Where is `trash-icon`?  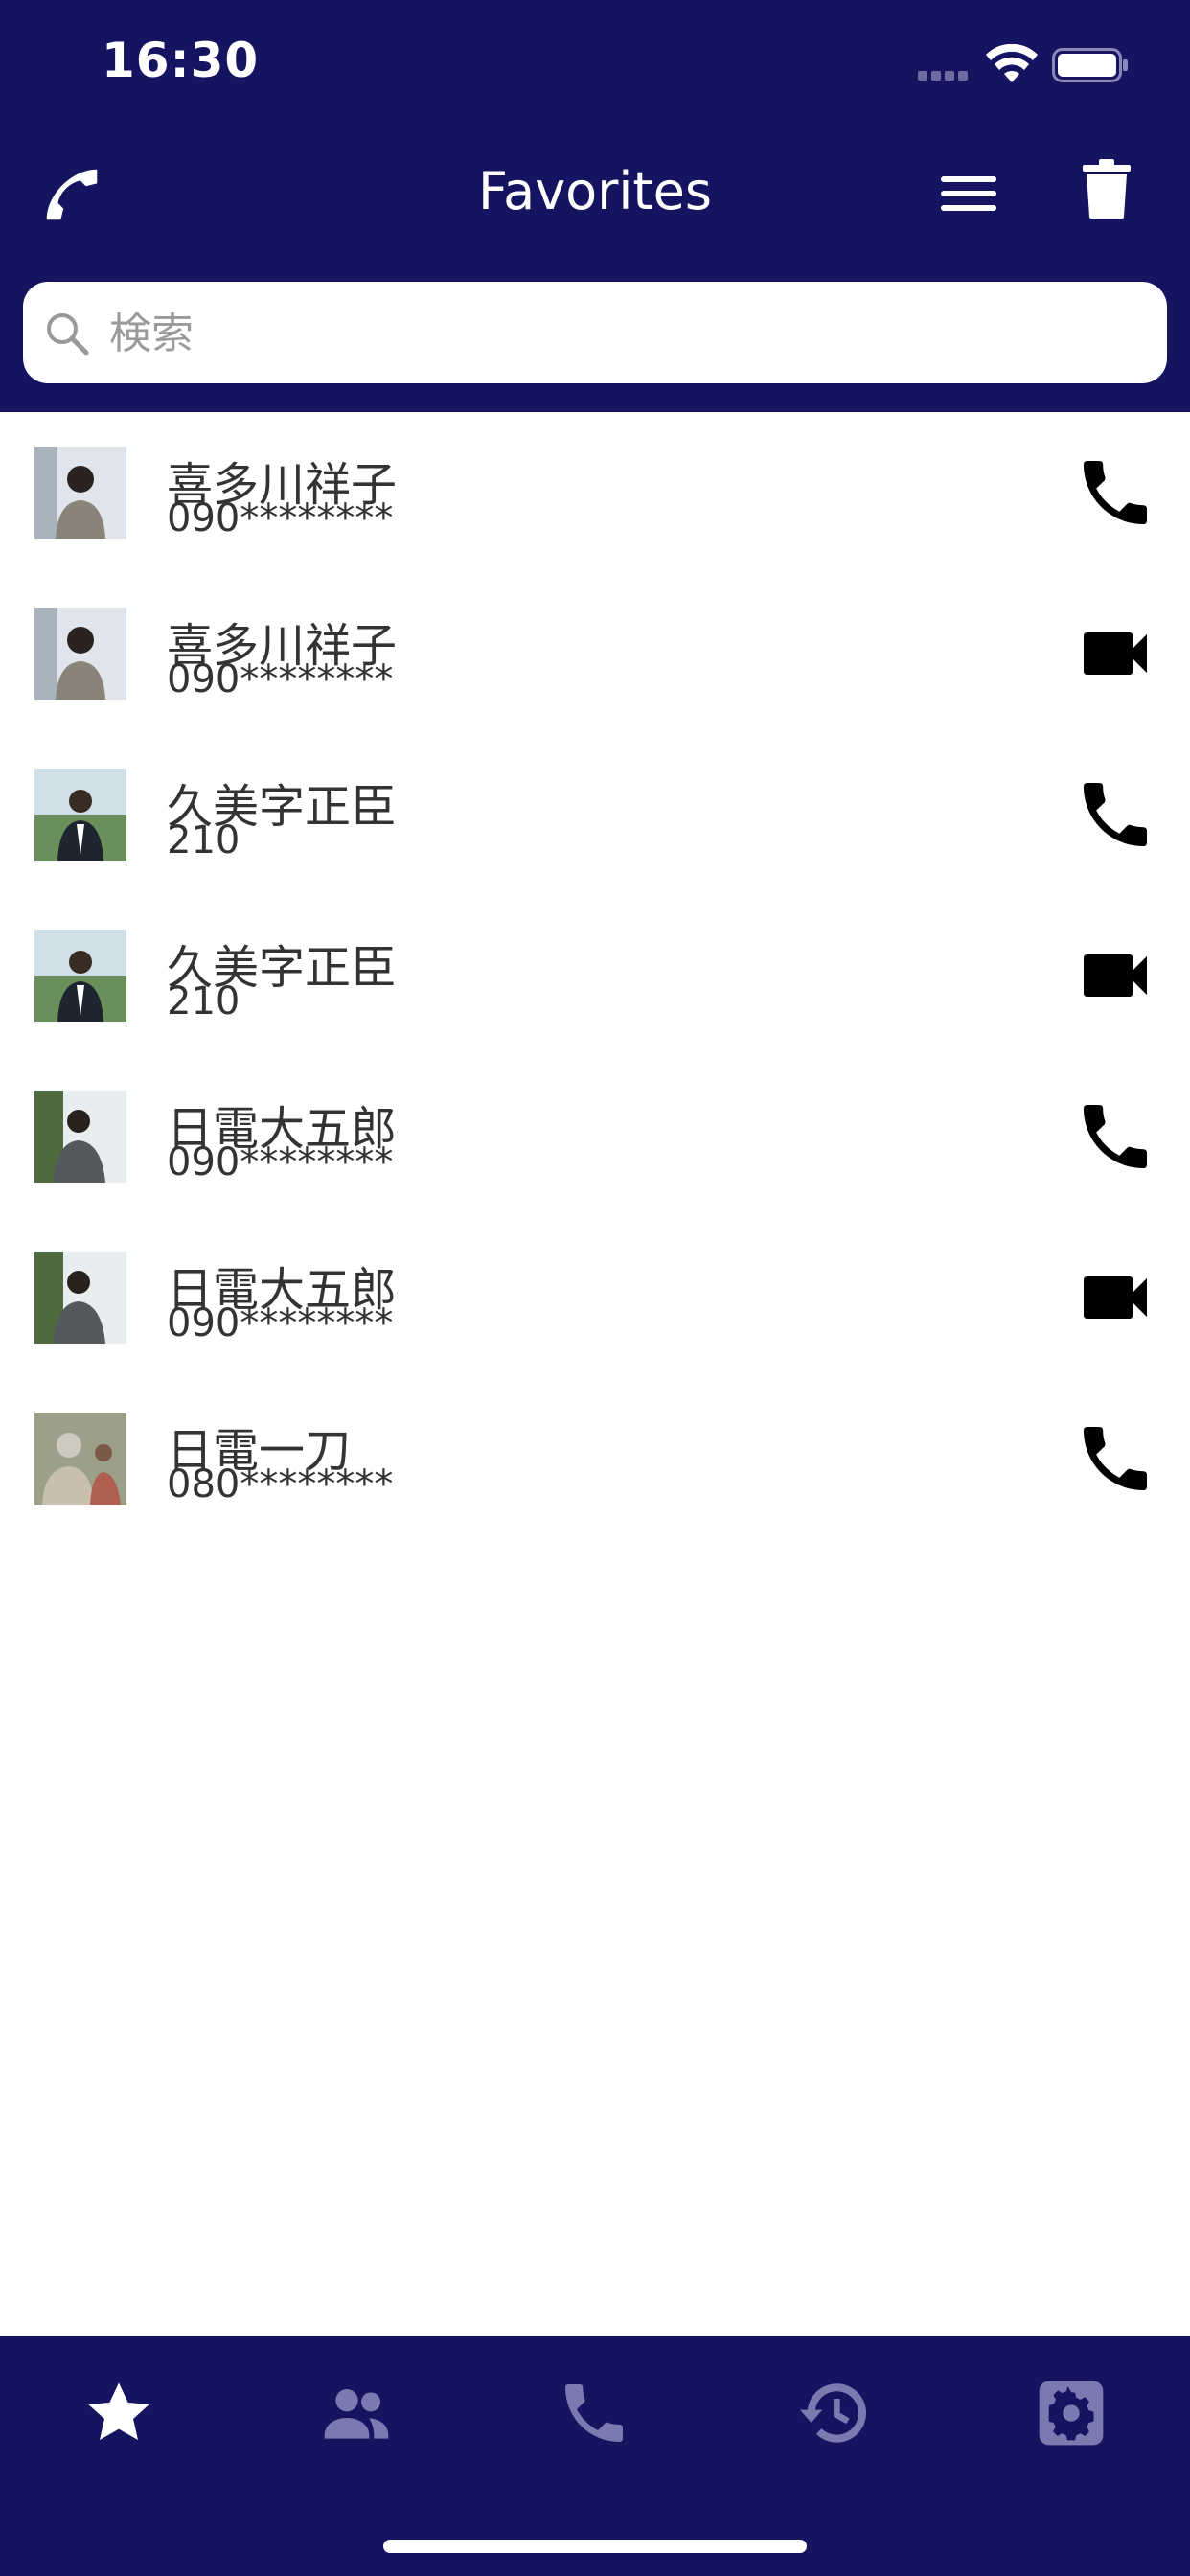 trash-icon is located at coordinates (1107, 188).